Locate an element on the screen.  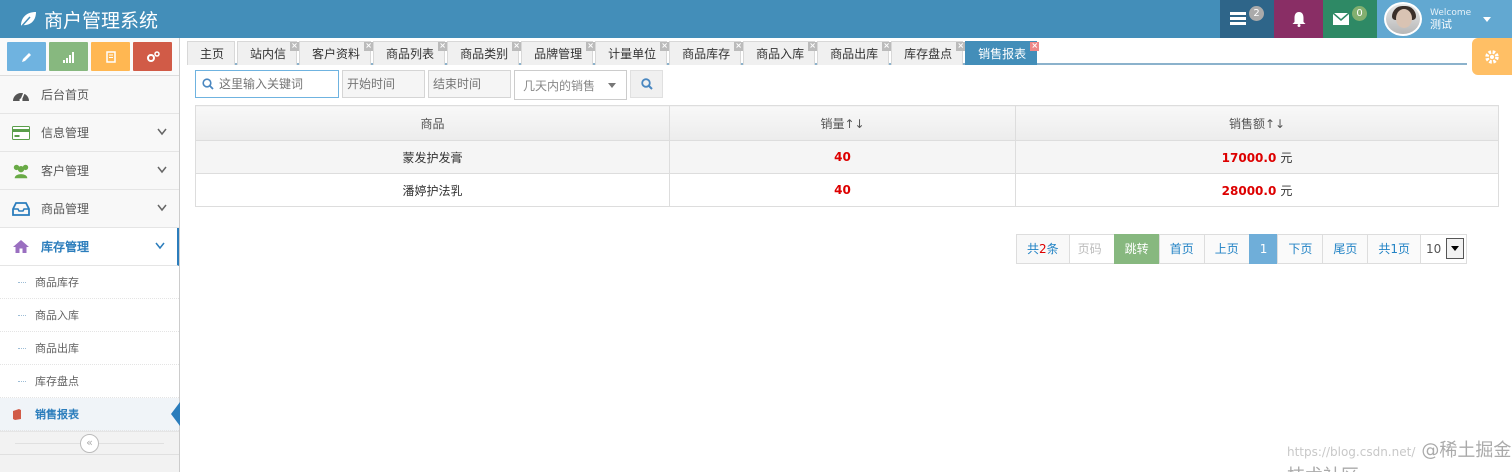
tab-label: 商品列表 is located at coordinates (410, 54).